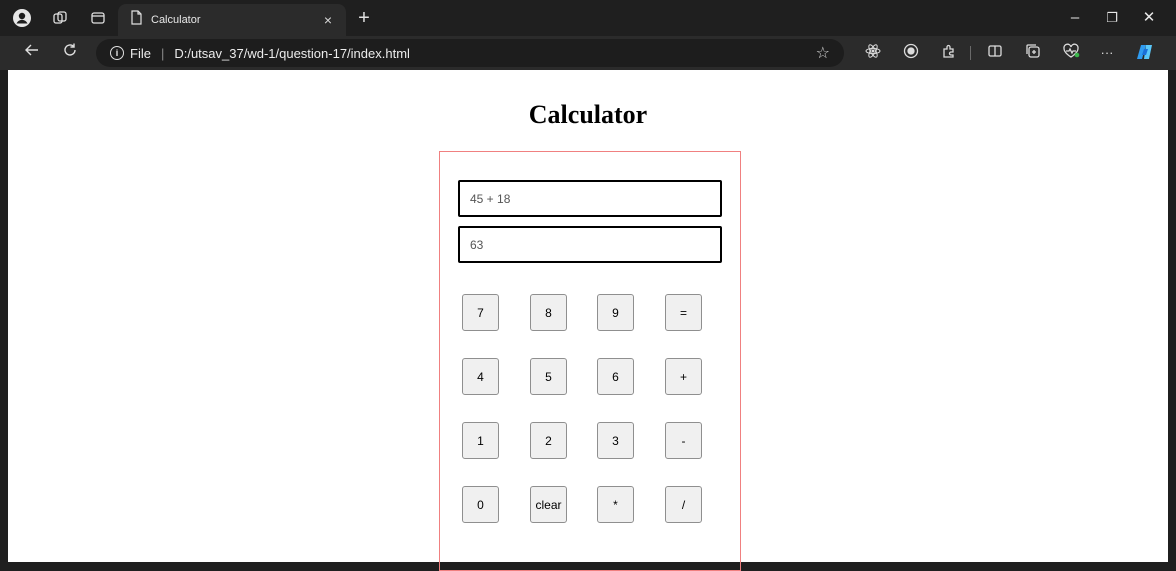 The width and height of the screenshot is (1176, 571). What do you see at coordinates (683, 440) in the screenshot?
I see `minus-button: -` at bounding box center [683, 440].